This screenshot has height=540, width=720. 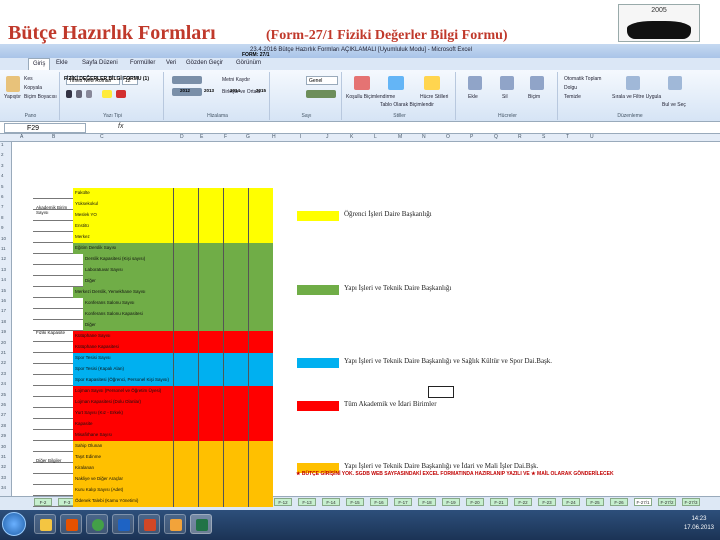 What do you see at coordinates (120, 126) in the screenshot?
I see `fx-icon: fx` at bounding box center [120, 126].